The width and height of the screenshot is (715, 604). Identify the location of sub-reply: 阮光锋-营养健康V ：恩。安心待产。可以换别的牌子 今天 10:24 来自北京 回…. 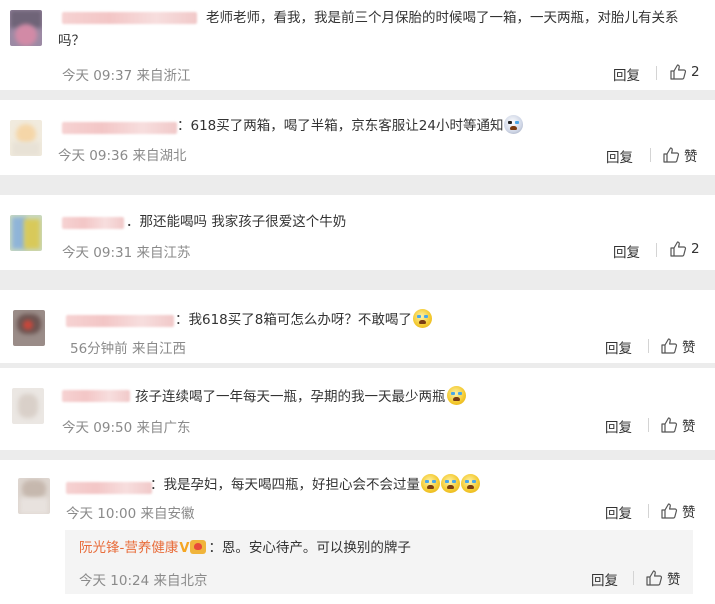
(379, 562).